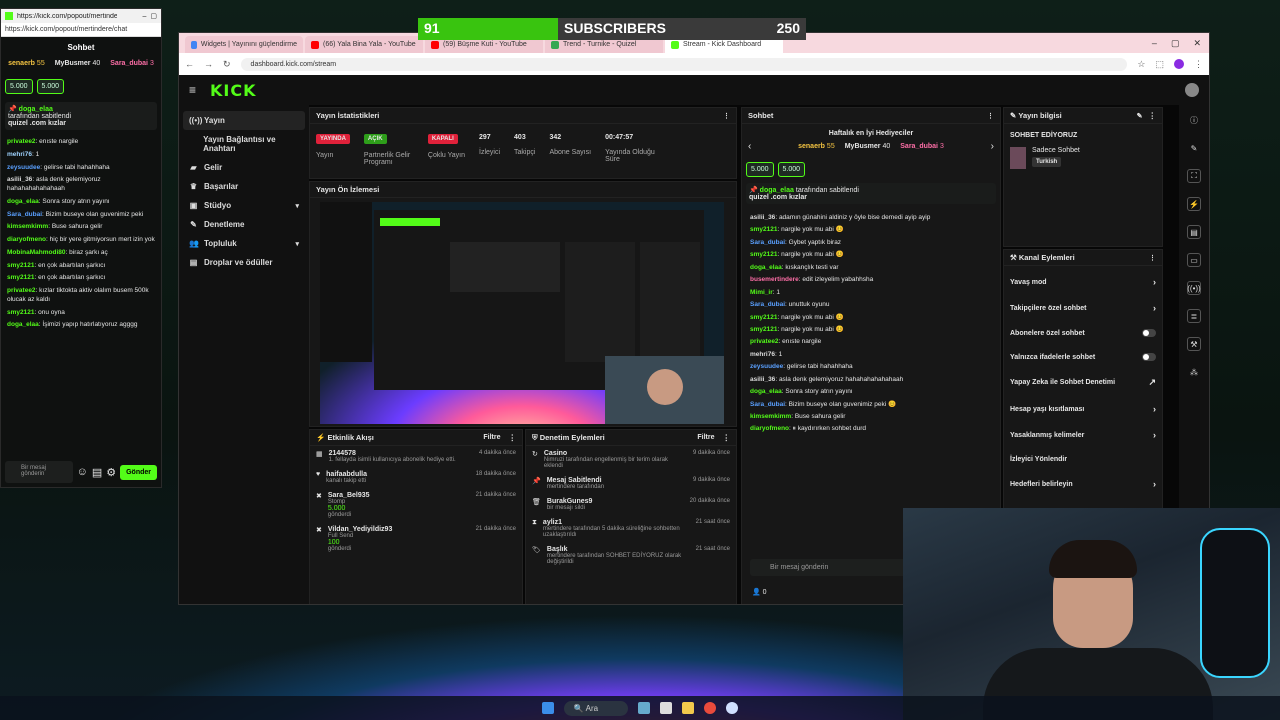  What do you see at coordinates (1198, 64) in the screenshot?
I see `browser-menu-icon: ⋮` at bounding box center [1198, 64].